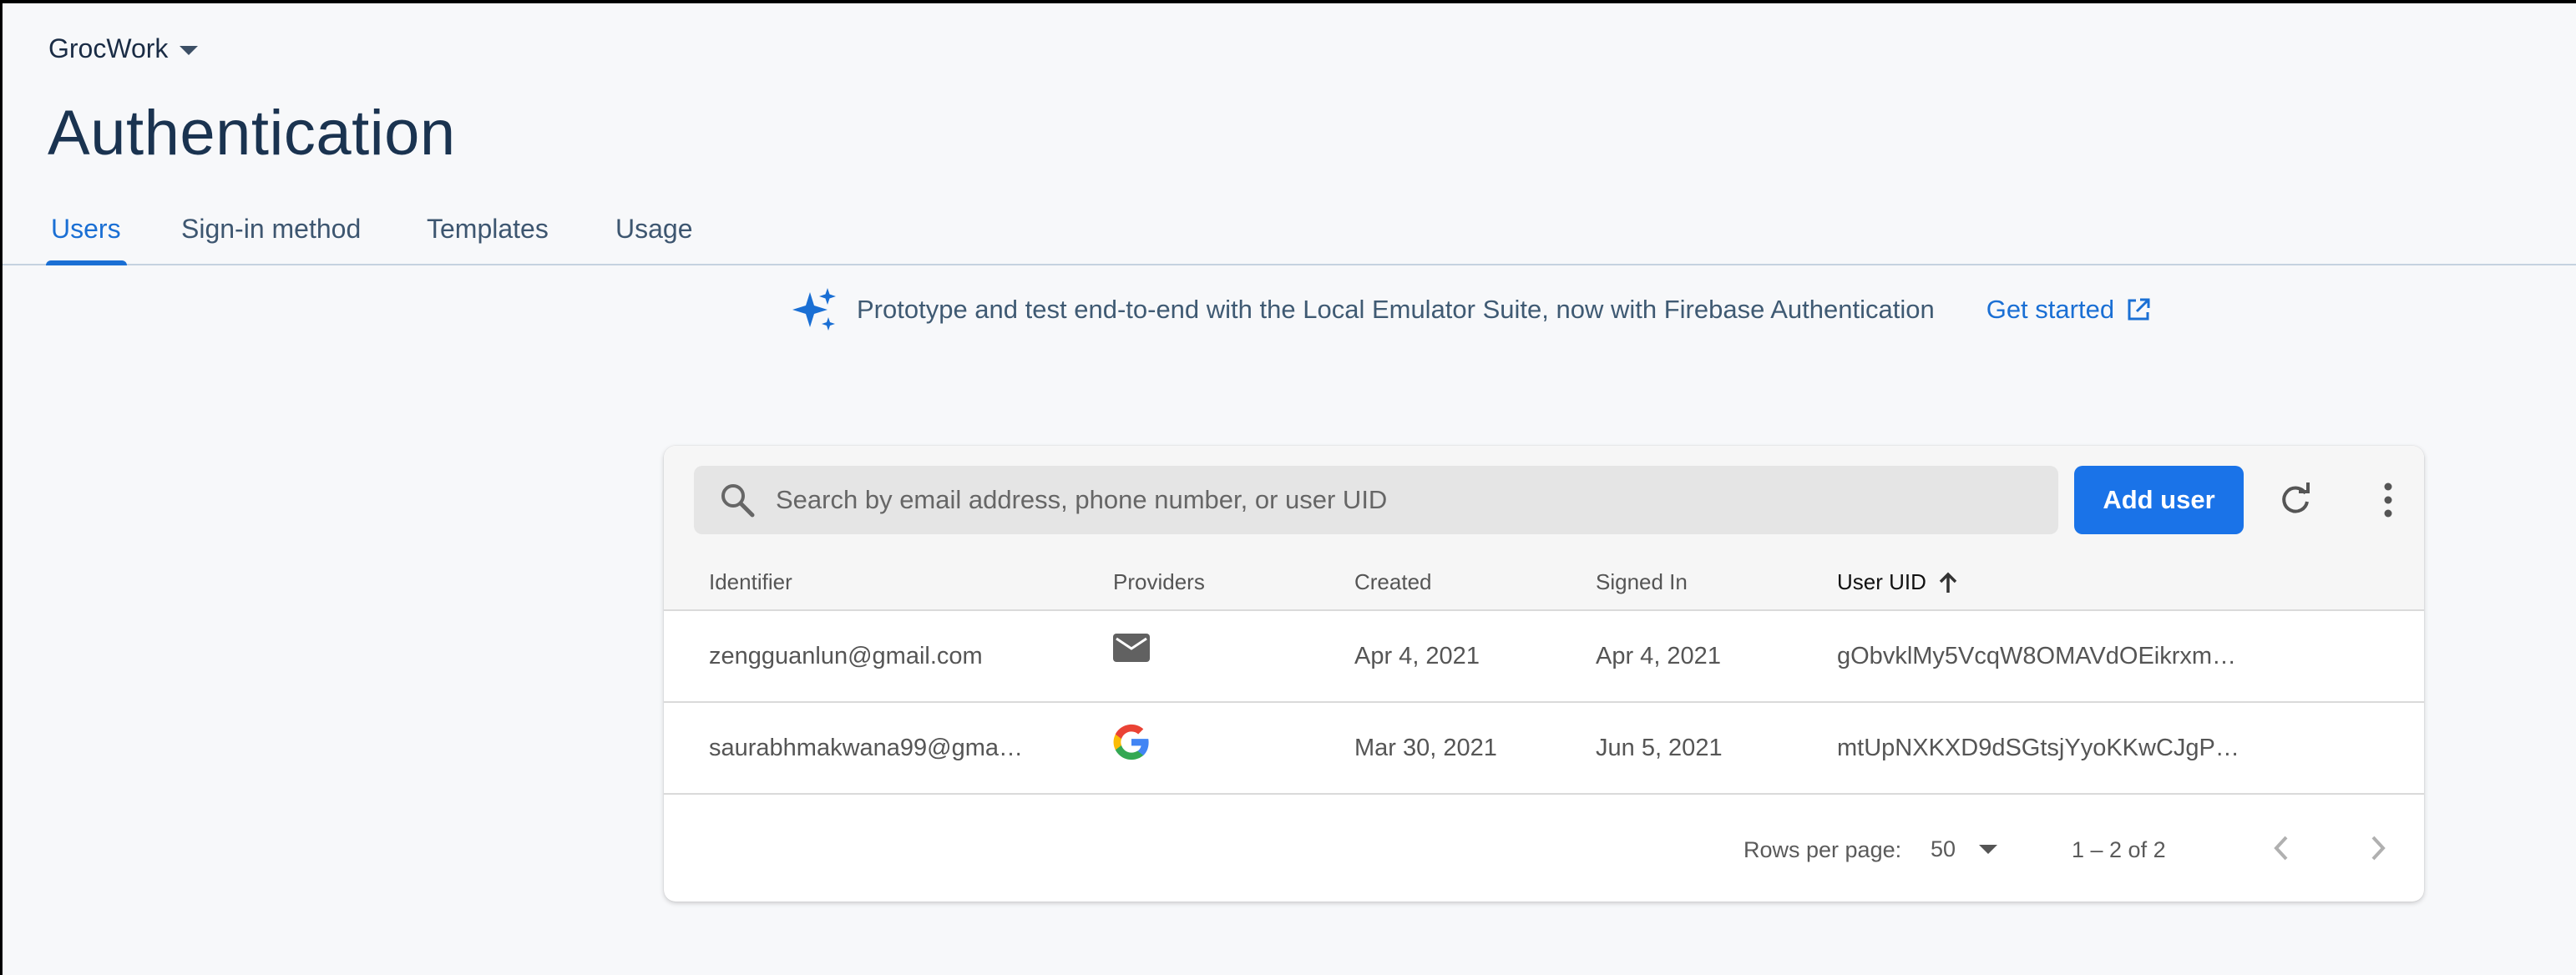 The image size is (2576, 975). I want to click on column-header-identifier: Identifier, so click(750, 582).